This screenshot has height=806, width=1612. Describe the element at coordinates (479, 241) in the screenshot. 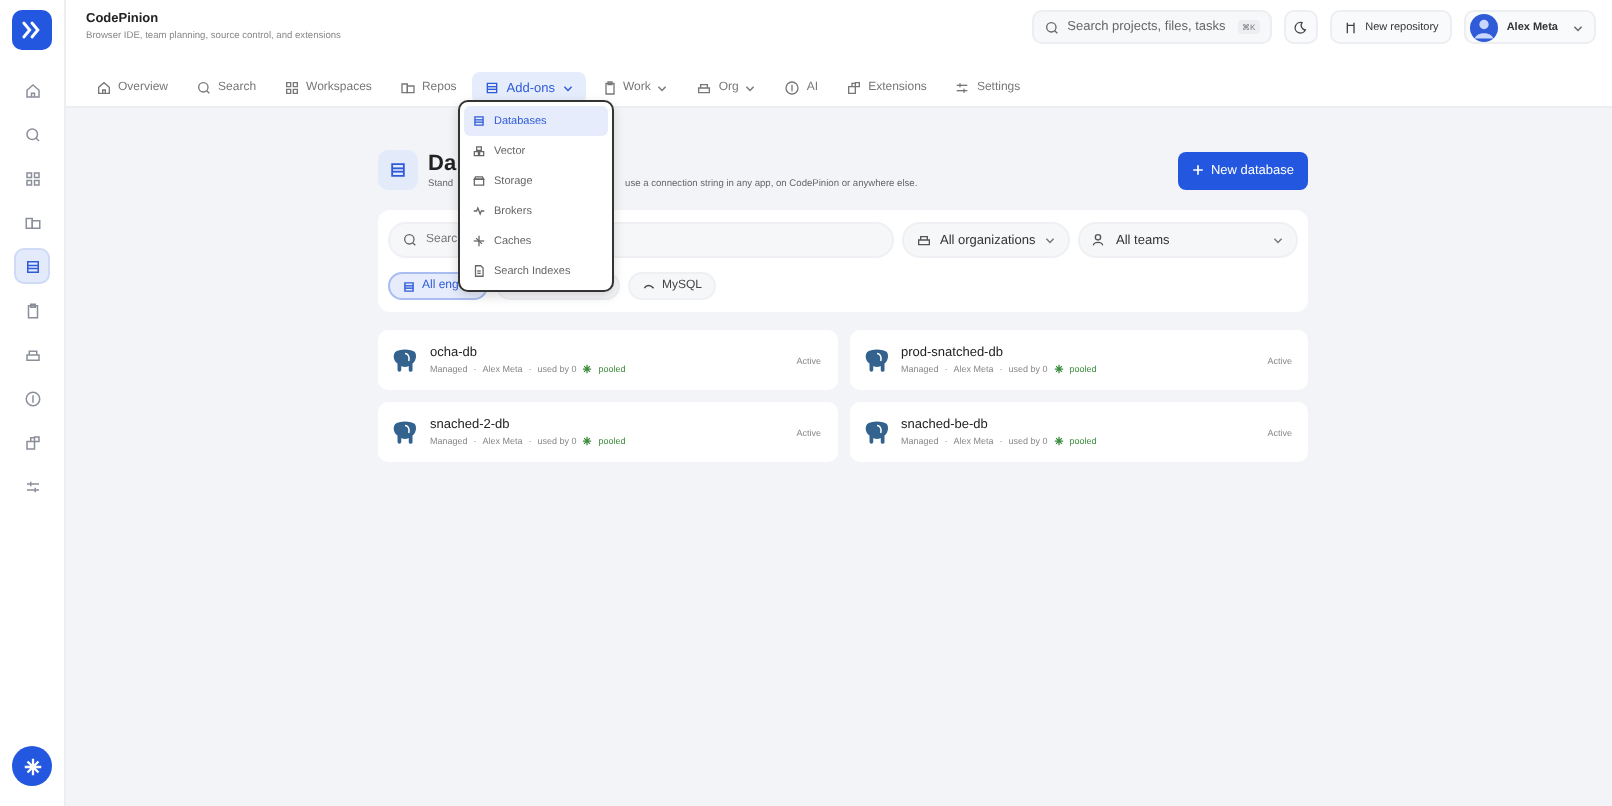

I see `cache-icon` at that location.